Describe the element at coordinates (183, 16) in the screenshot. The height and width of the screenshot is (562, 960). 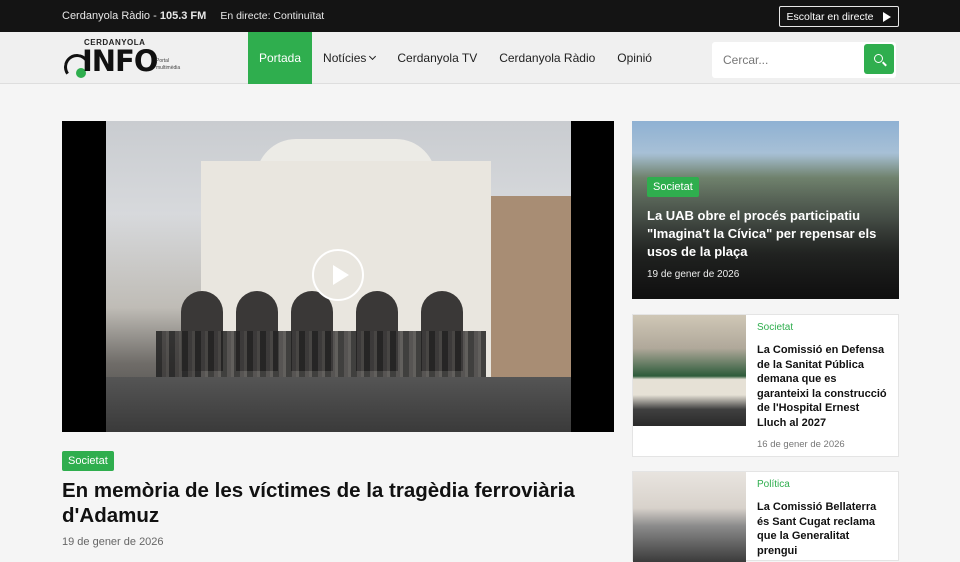
I see `radio-frequency: 105.3 FM` at that location.